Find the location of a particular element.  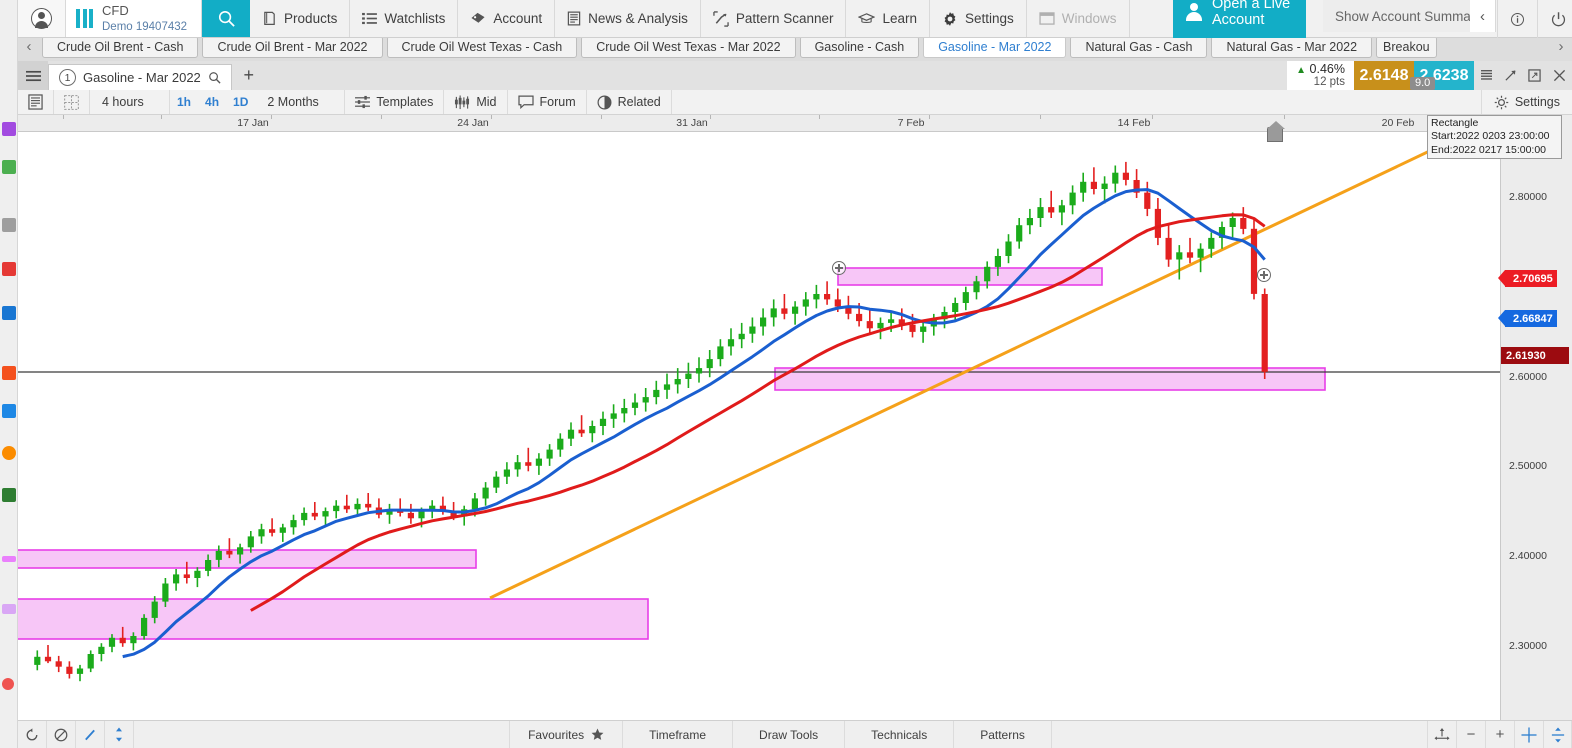

taskbar-icon-blue is located at coordinates (9, 313).